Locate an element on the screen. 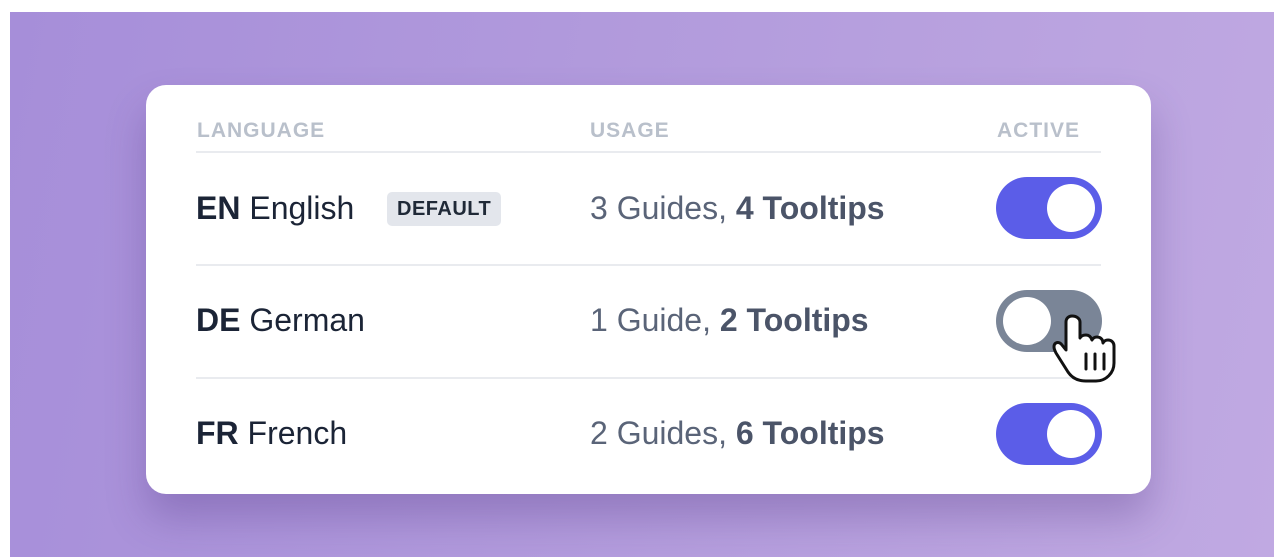 Image resolution: width=1274 pixels, height=557 pixels. default-badge: DEFAULT is located at coordinates (444, 209).